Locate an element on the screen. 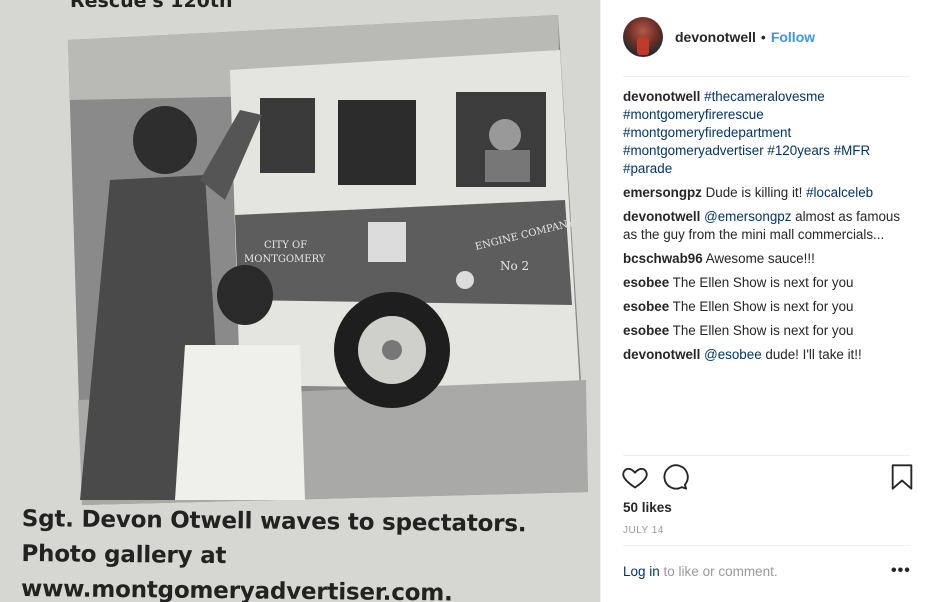 This screenshot has width=939, height=602. hashtag-link: #montgomeryadvertiser is located at coordinates (693, 150).